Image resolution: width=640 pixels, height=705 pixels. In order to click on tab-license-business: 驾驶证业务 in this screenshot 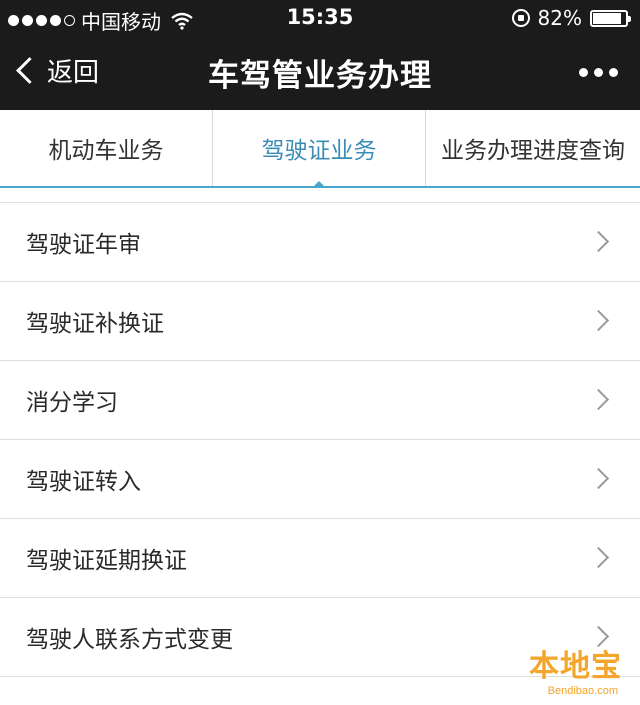, I will do `click(319, 149)`.